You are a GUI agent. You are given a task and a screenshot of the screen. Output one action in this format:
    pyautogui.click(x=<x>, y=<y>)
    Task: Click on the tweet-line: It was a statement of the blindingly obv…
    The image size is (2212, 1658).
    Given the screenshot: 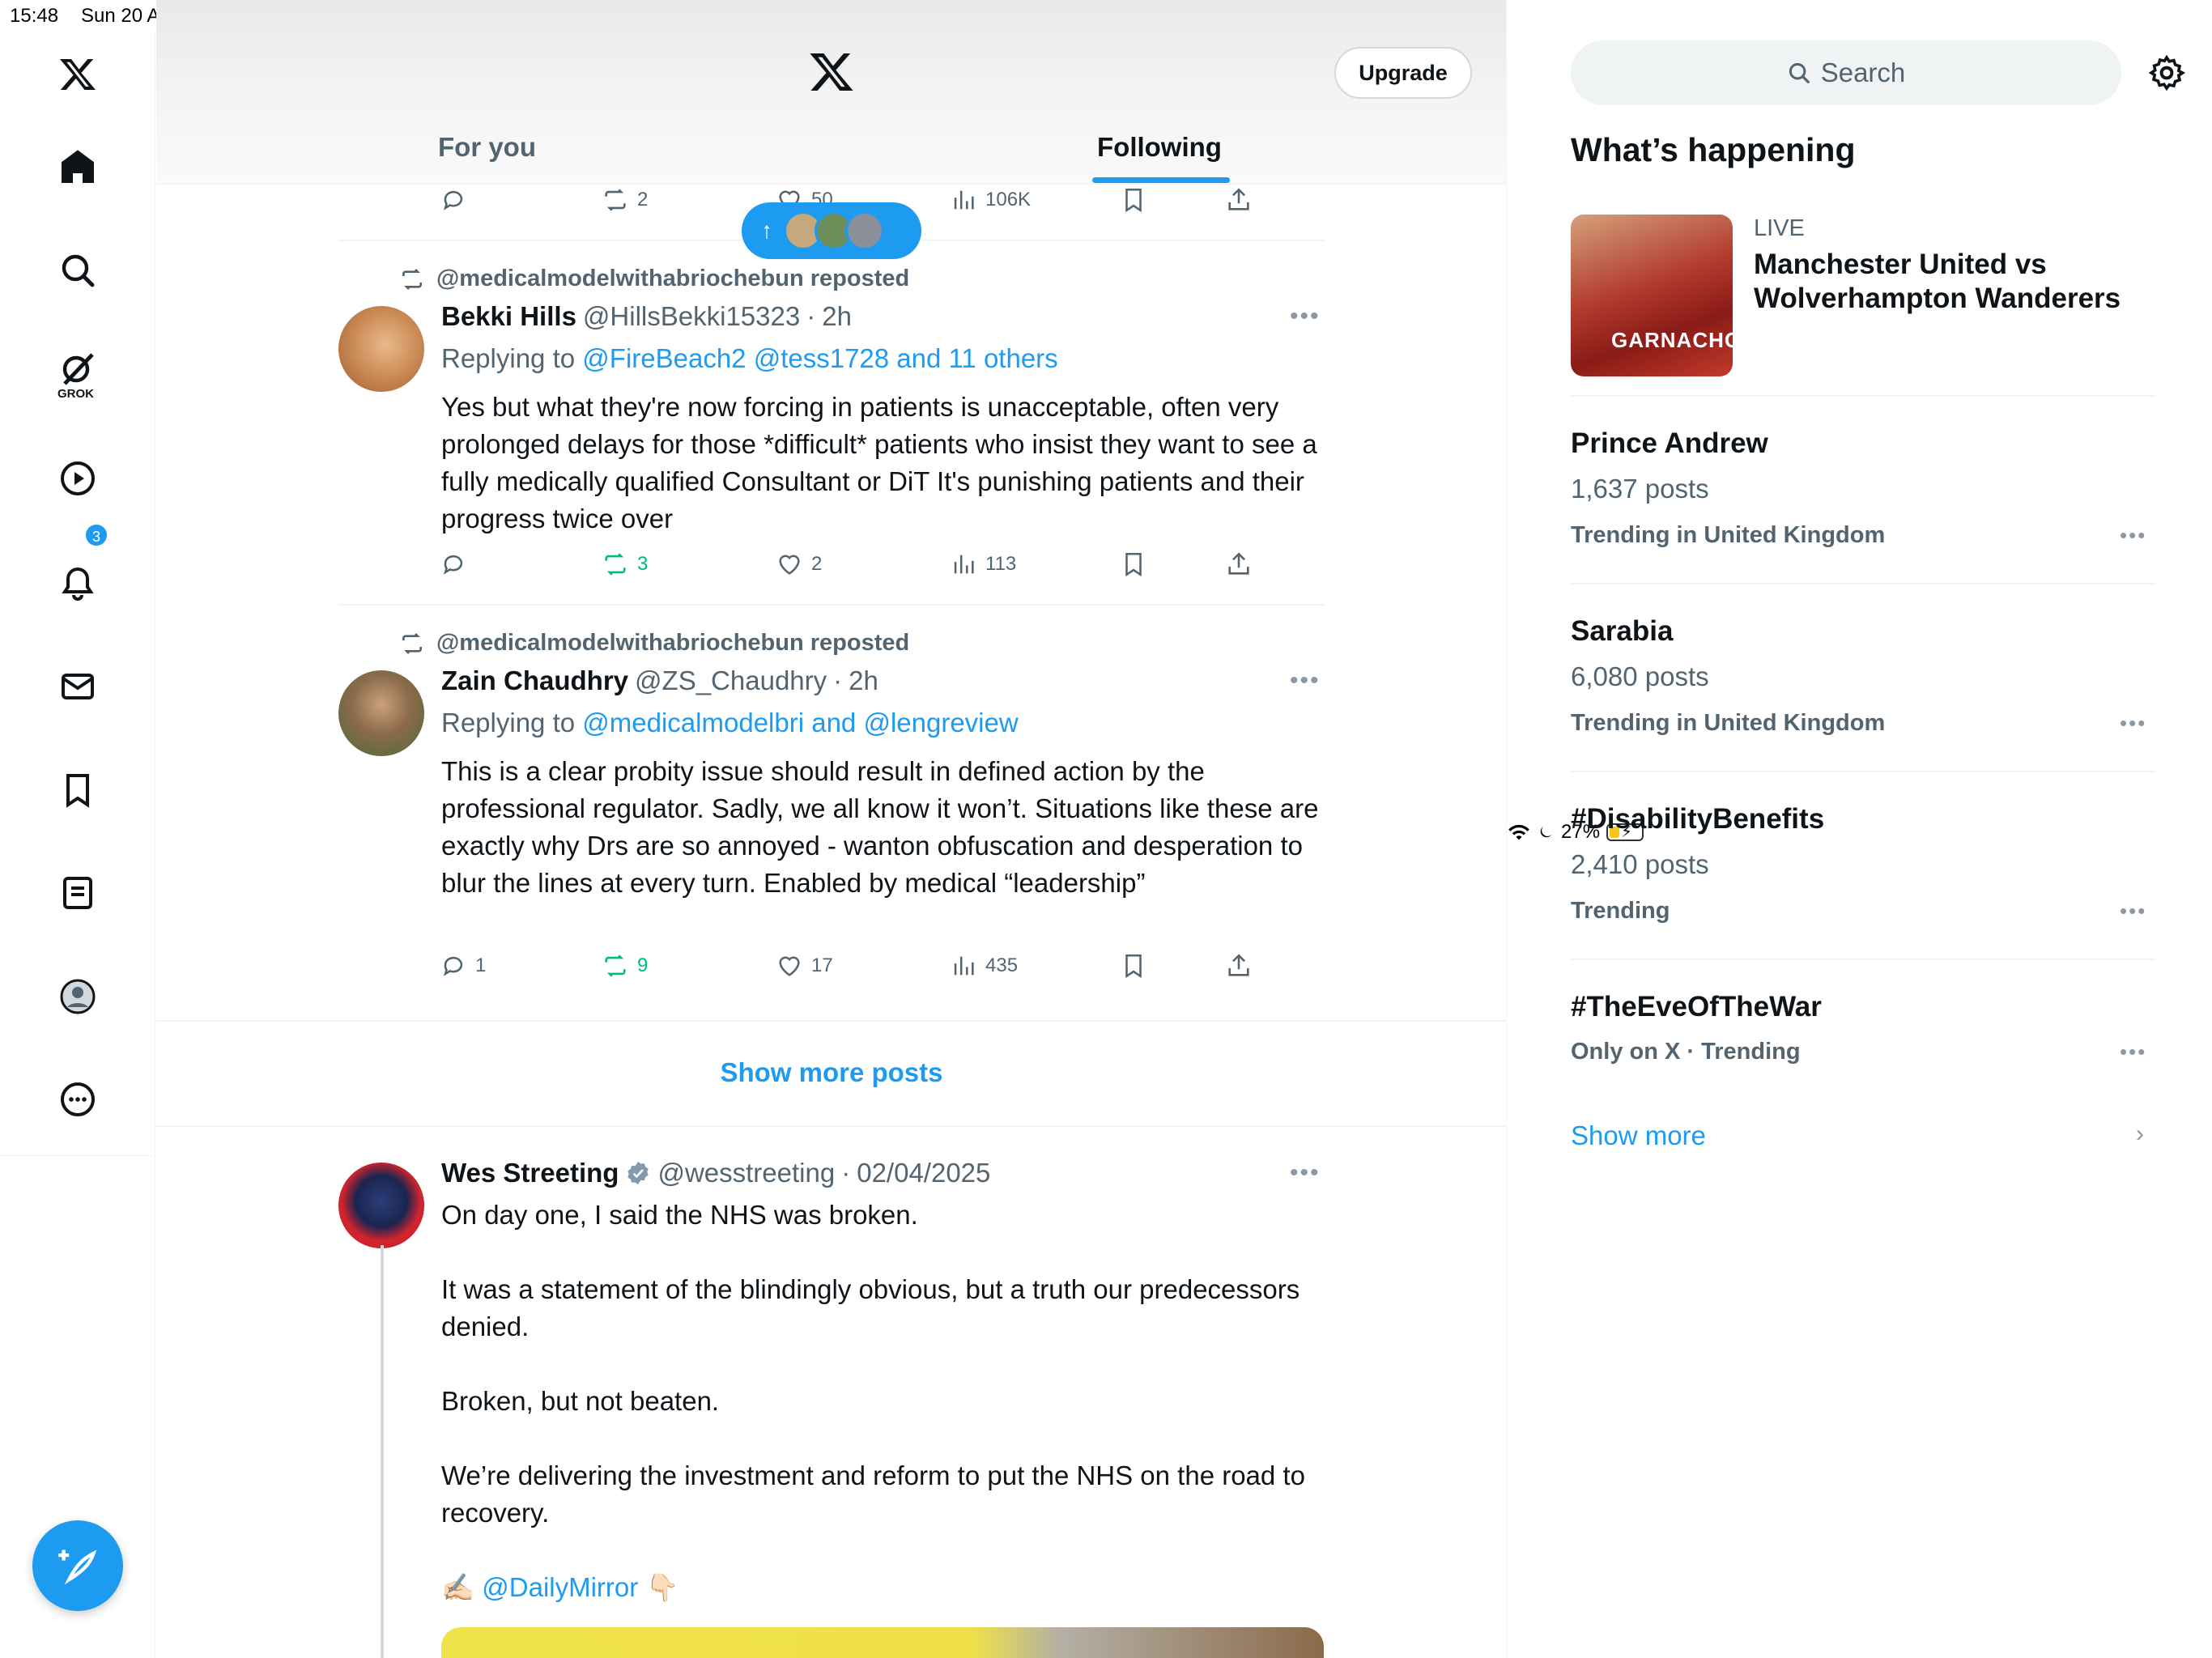 What is the action you would take?
    pyautogui.click(x=870, y=1307)
    